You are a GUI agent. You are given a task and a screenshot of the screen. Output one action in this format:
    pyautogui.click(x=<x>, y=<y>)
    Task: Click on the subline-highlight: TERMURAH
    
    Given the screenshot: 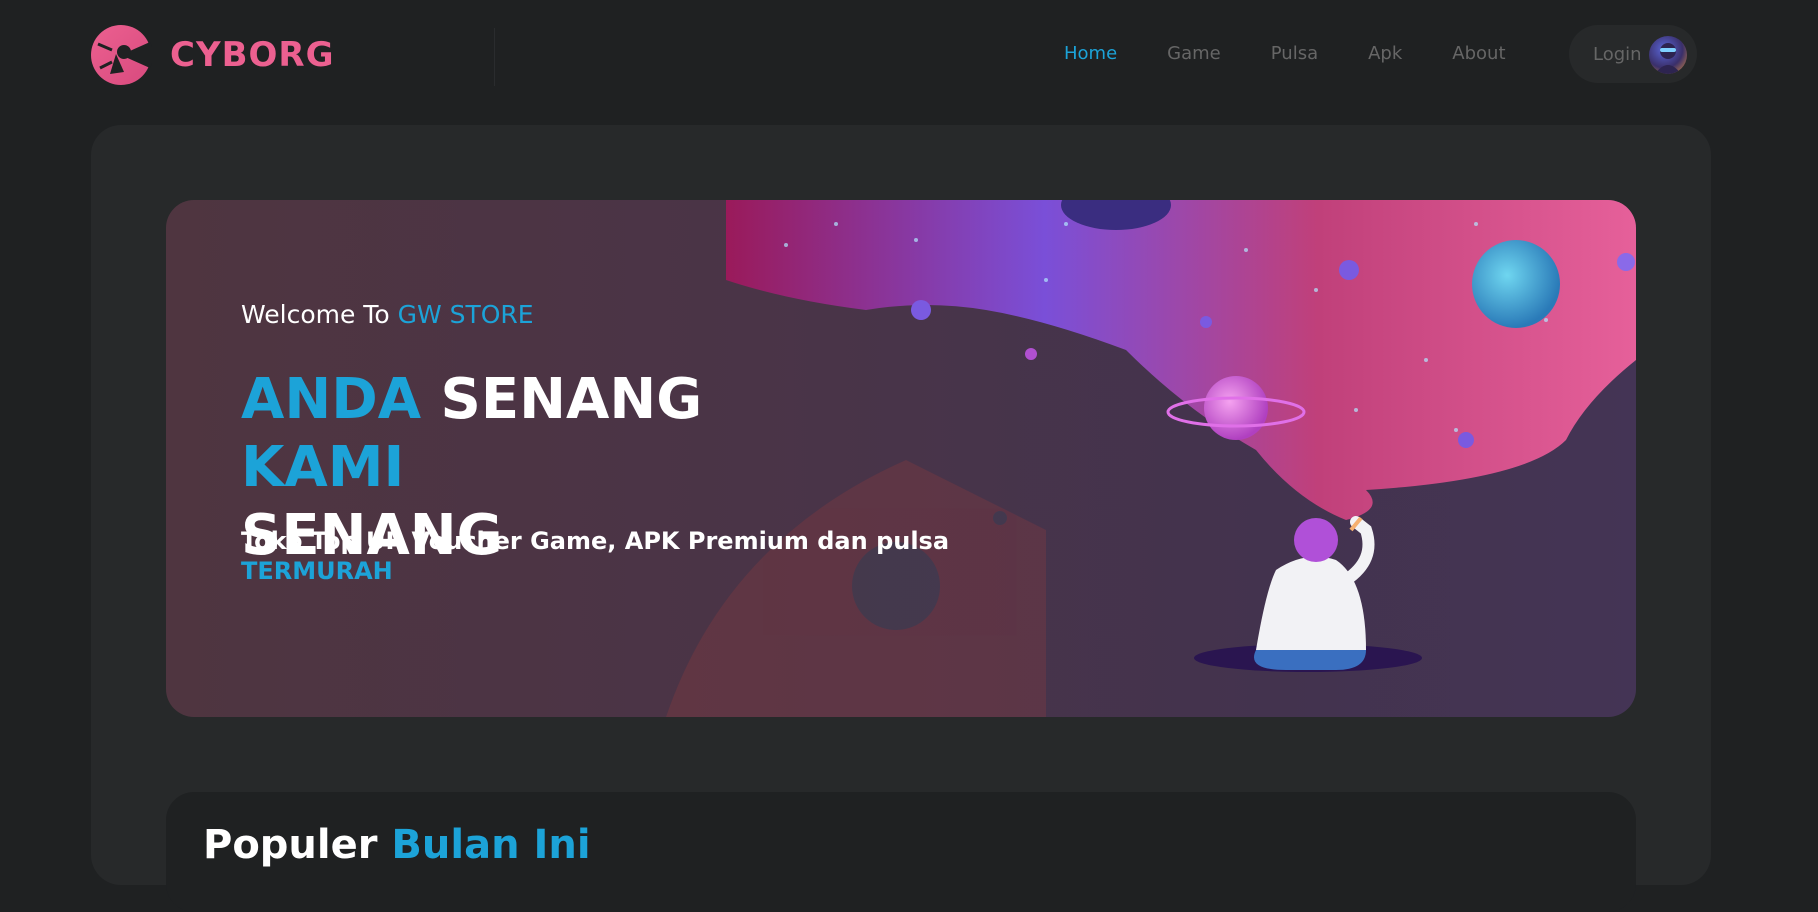 What is the action you would take?
    pyautogui.click(x=317, y=571)
    